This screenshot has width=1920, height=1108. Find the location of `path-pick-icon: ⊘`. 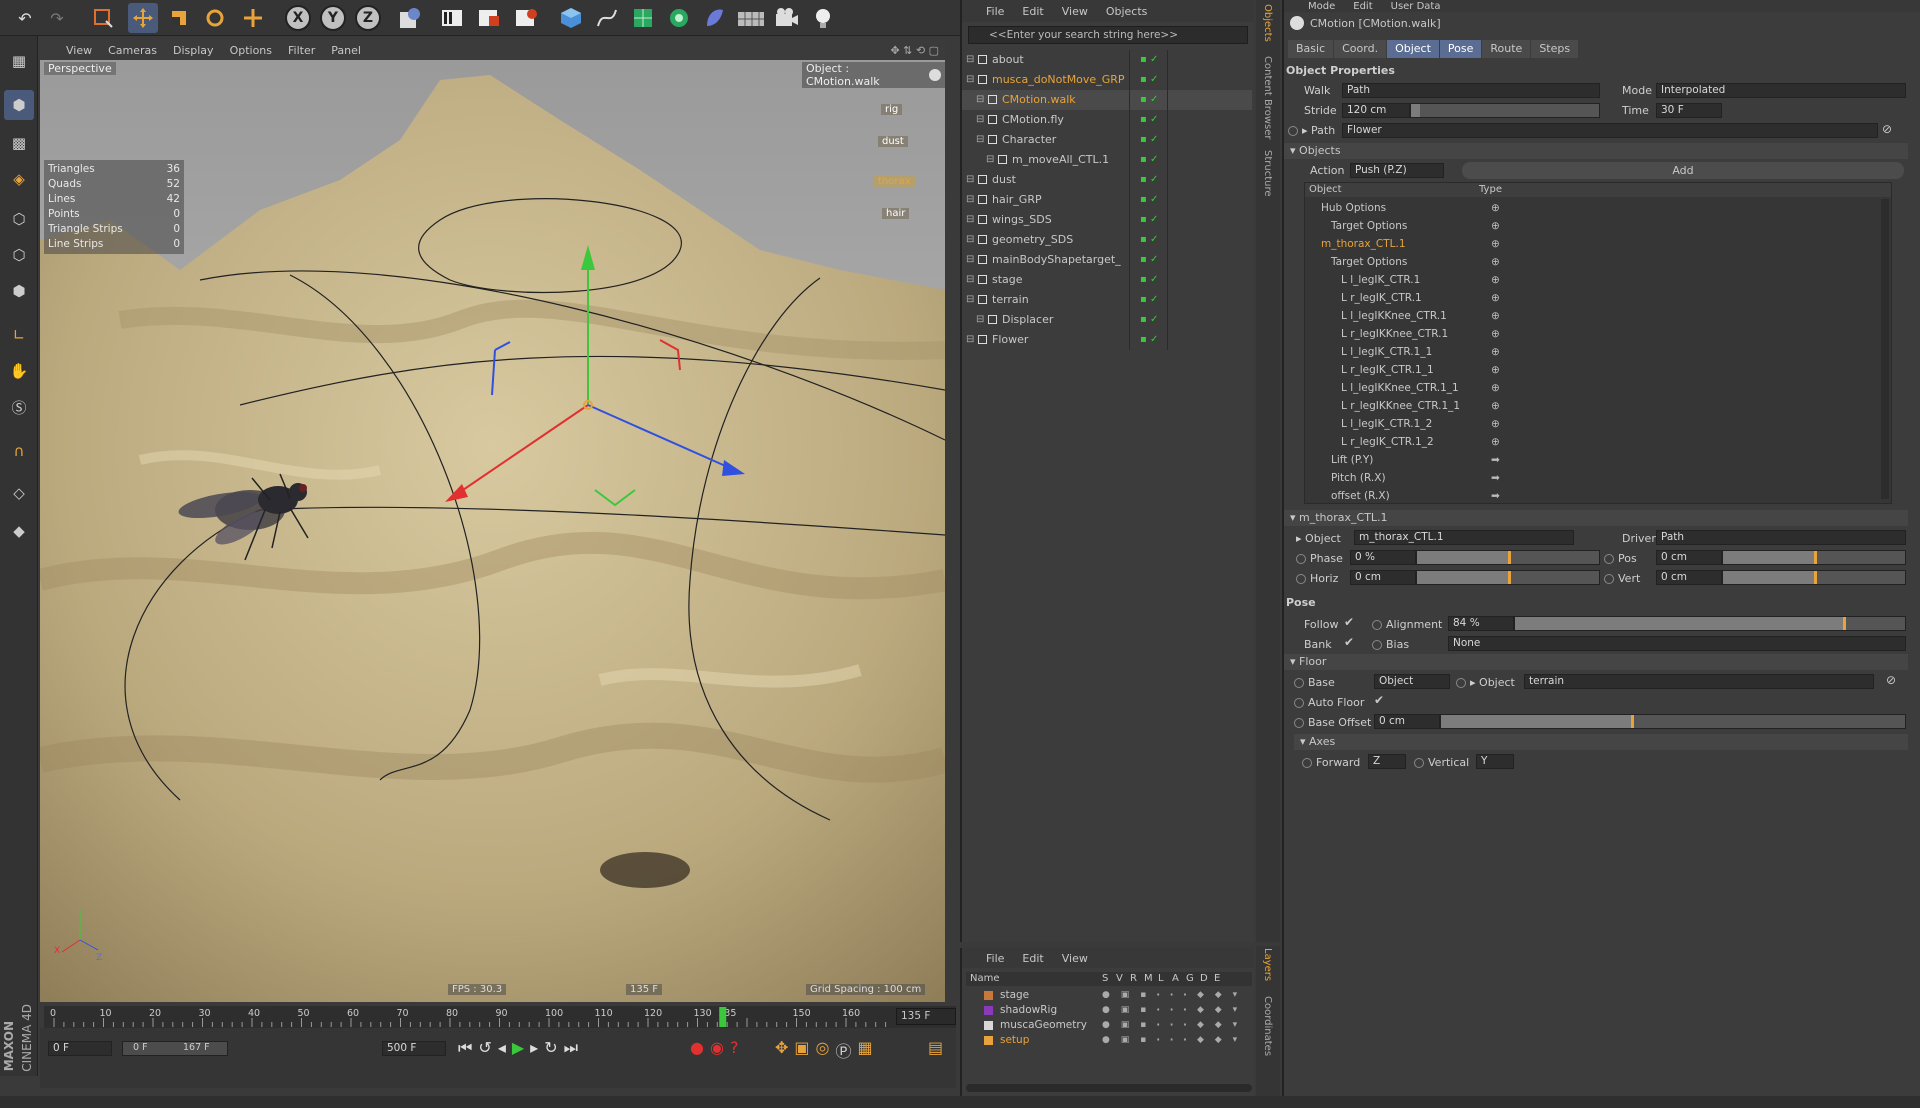

path-pick-icon: ⊘ is located at coordinates (1887, 129).